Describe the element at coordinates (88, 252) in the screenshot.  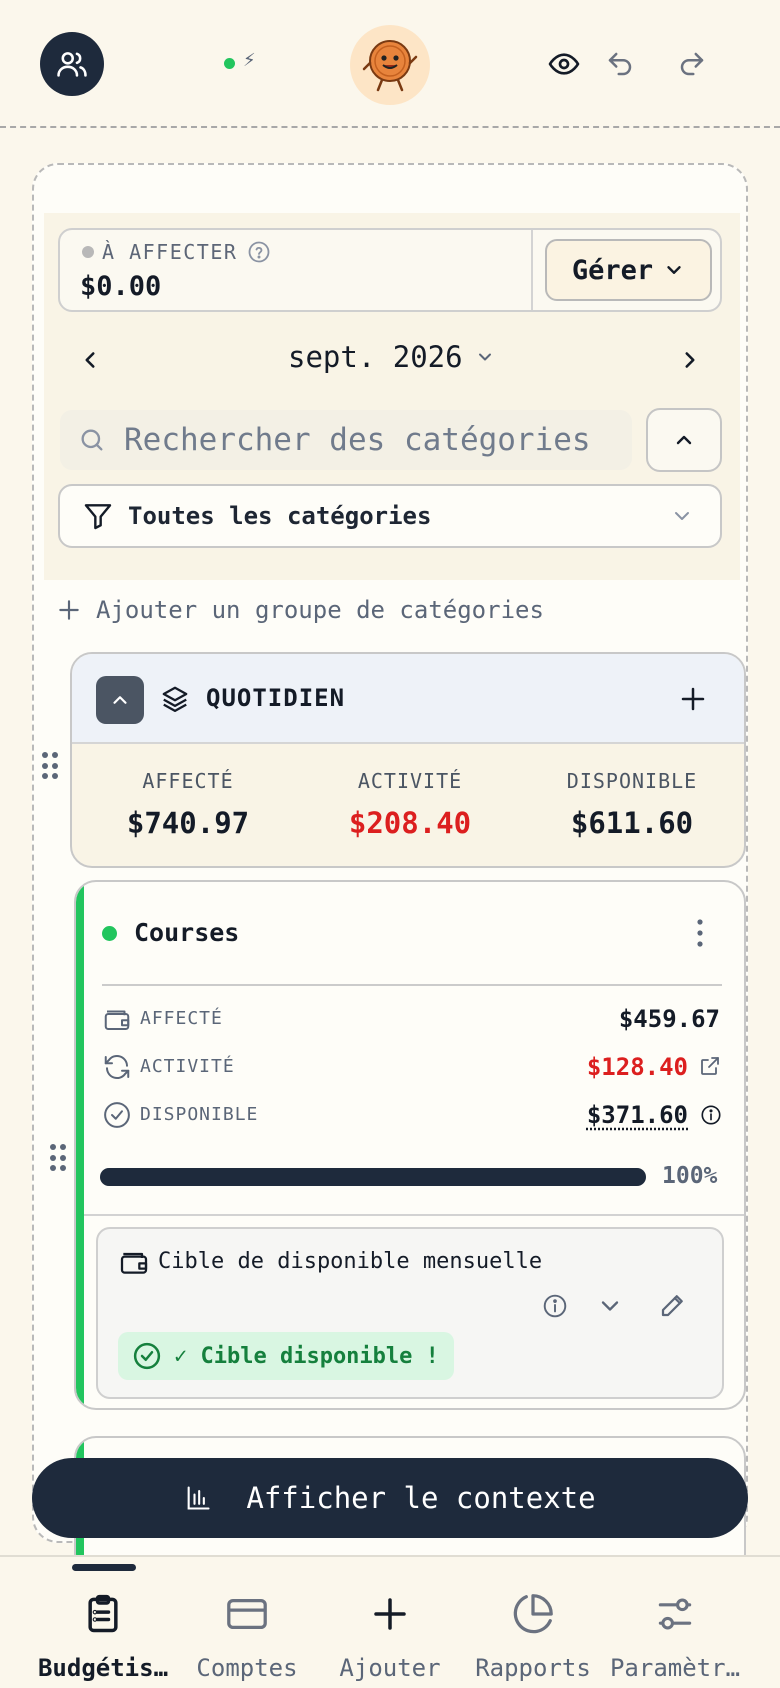
I see `status-dot` at that location.